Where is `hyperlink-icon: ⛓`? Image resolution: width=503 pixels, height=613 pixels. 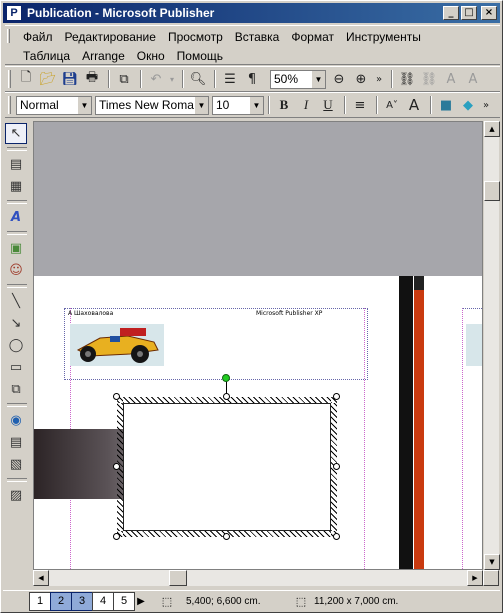
hyperlink-icon: ⛓ is located at coordinates (407, 79).